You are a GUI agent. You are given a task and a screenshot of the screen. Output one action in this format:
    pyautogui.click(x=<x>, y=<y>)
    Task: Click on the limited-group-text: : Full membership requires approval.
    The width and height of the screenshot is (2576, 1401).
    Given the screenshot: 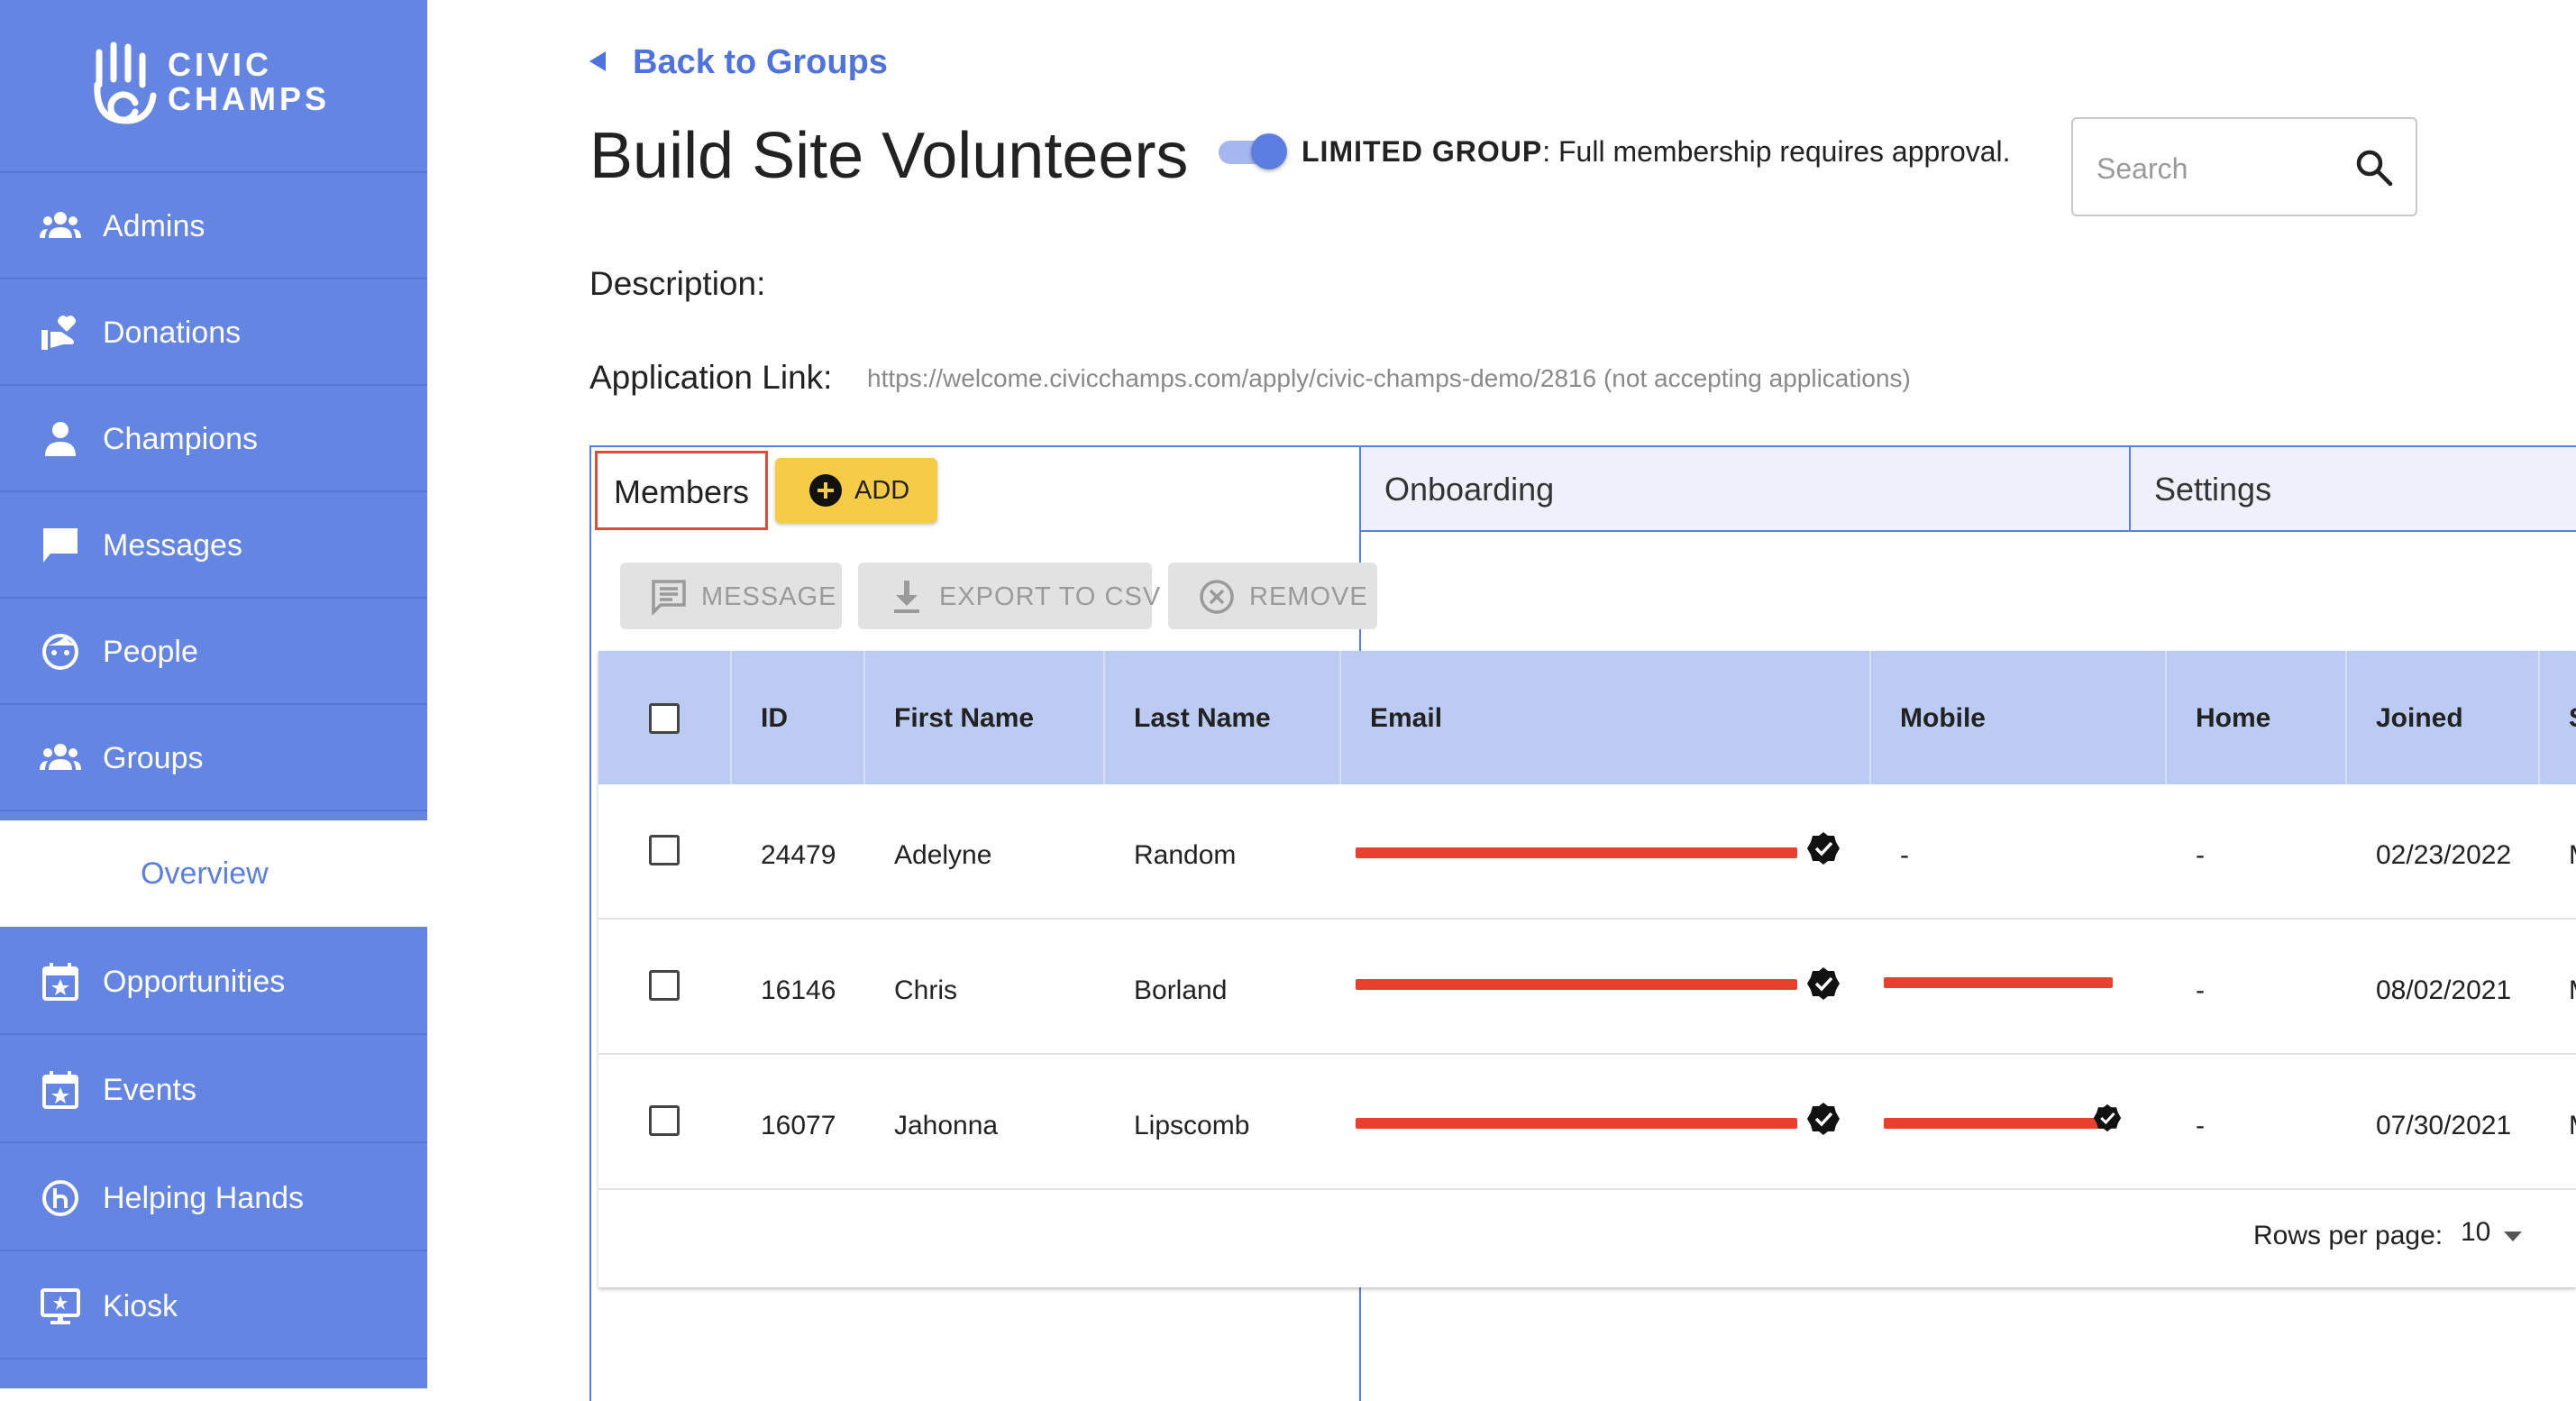 What is the action you would take?
    pyautogui.click(x=1776, y=151)
    